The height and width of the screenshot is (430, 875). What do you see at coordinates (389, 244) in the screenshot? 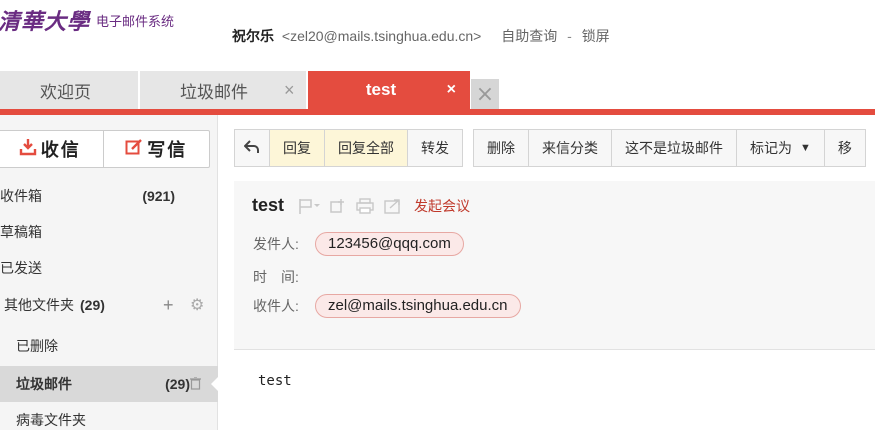
I see `sender-address: 123456@qqq.com` at bounding box center [389, 244].